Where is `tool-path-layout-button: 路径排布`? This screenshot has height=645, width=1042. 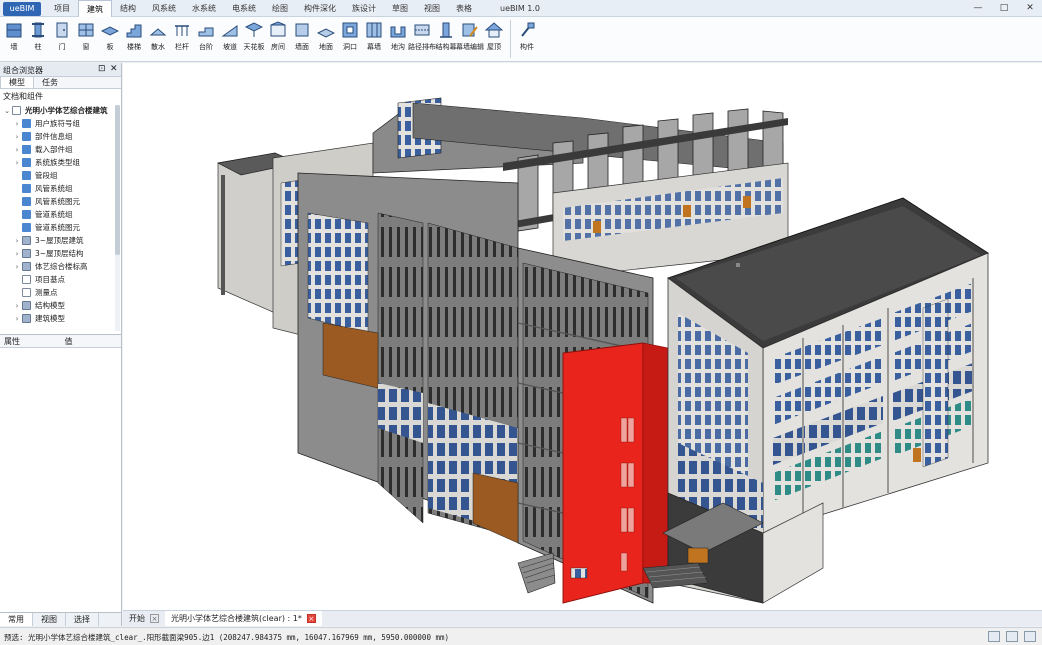
tool-path-layout-button: 路径排布 is located at coordinates (422, 39).